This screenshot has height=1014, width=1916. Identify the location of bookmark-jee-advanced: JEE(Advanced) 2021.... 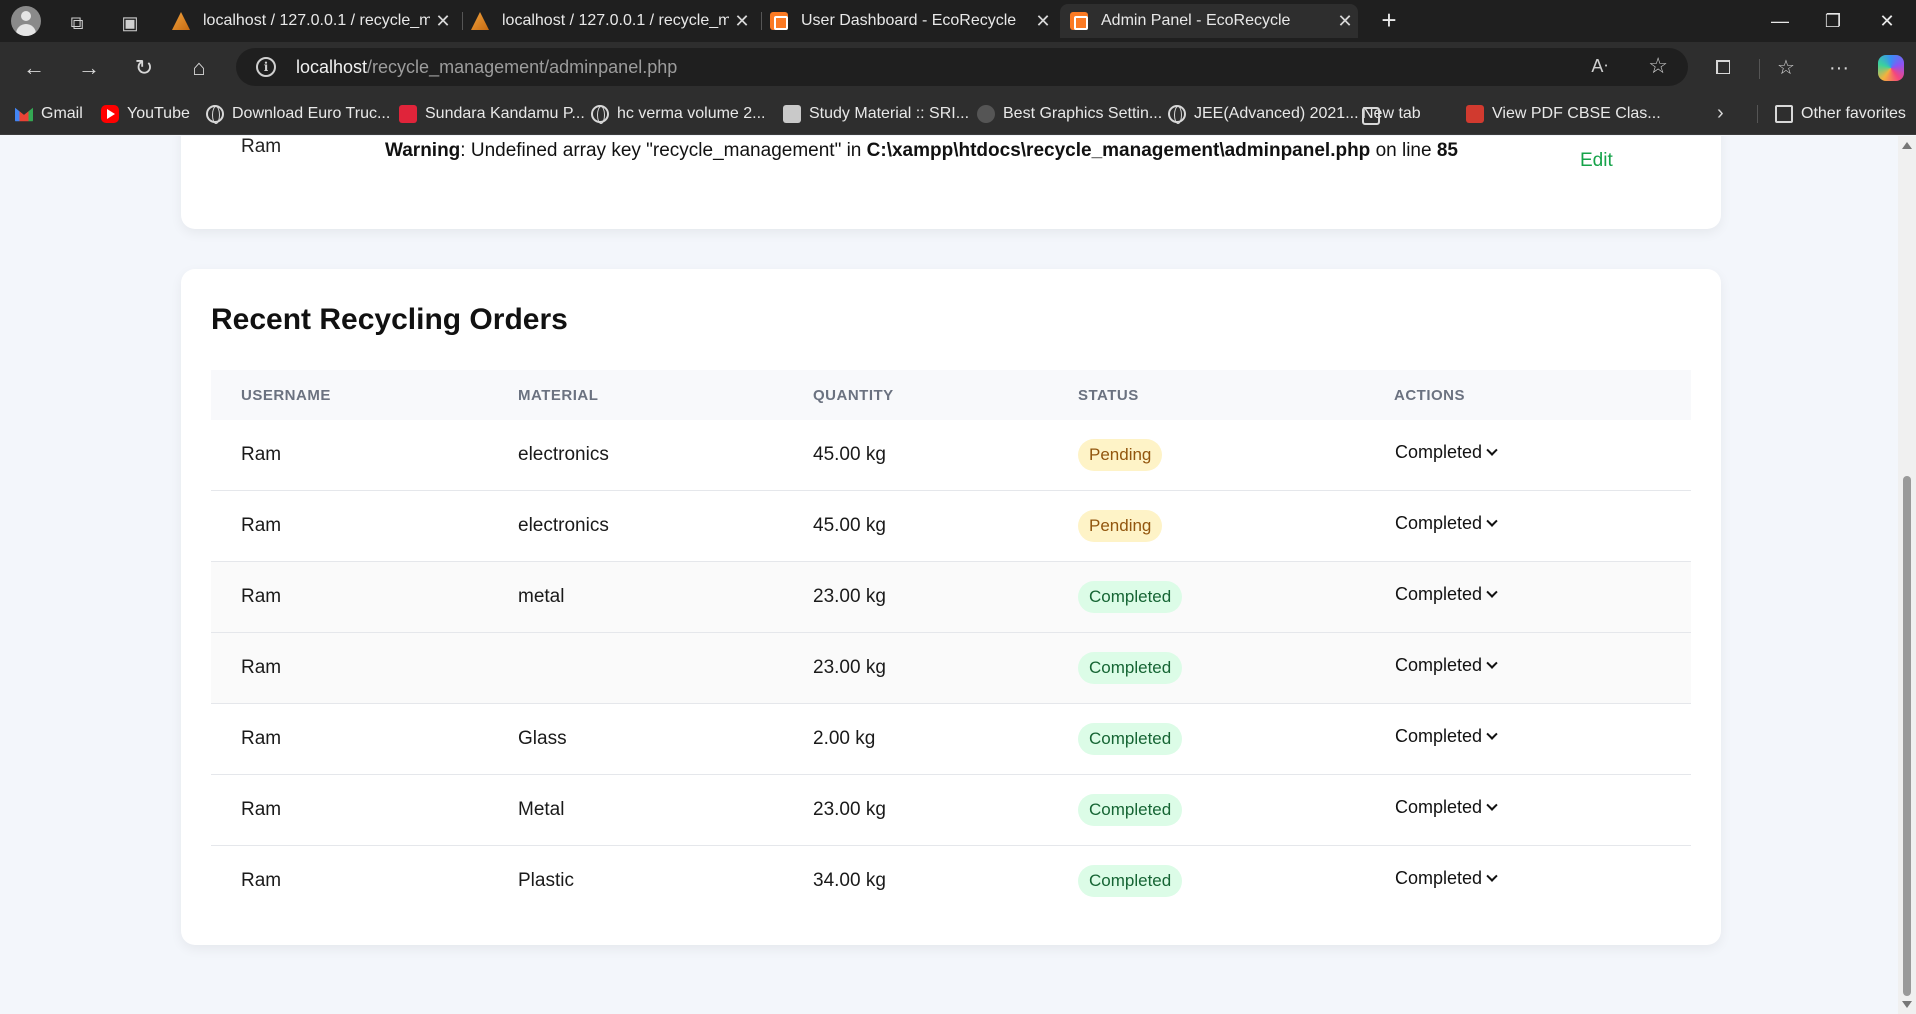
(1263, 114).